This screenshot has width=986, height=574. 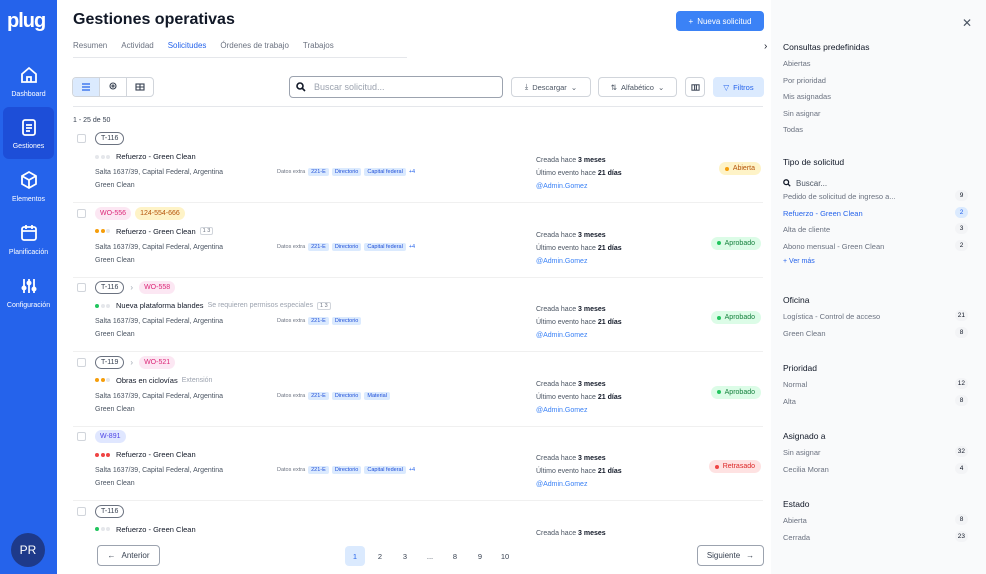 I want to click on show-more-link: + Ver más, so click(x=875, y=265).